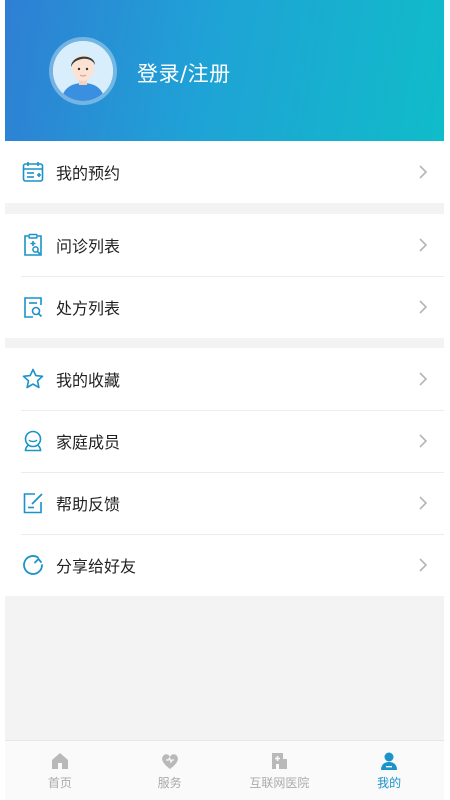 The height and width of the screenshot is (800, 450). What do you see at coordinates (169, 783) in the screenshot?
I see `tab-label: 服务` at bounding box center [169, 783].